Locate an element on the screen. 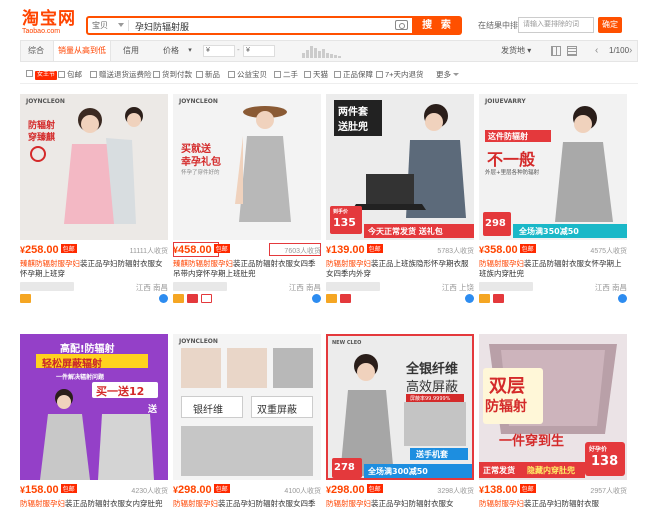 This screenshot has height=530, width=661. product-title: 防辐射服孕妇装正品上班族隐形怀孕期衣服女四季内外穿 is located at coordinates (400, 269).